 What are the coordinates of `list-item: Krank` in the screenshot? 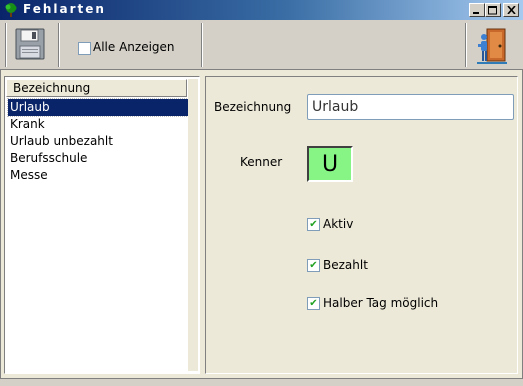 It's located at (98, 124).